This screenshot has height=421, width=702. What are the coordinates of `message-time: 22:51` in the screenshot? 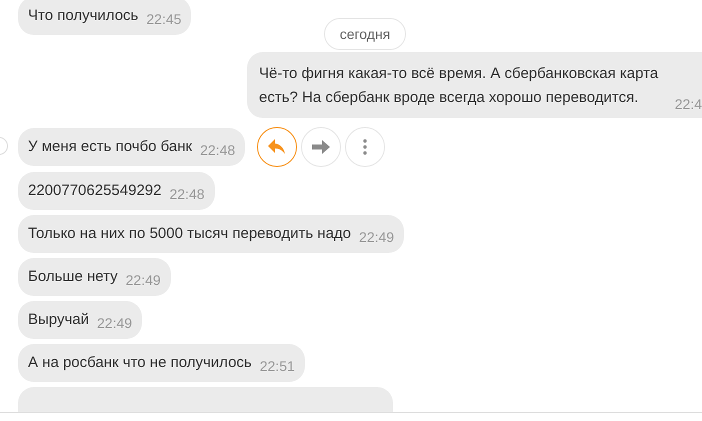 It's located at (277, 366).